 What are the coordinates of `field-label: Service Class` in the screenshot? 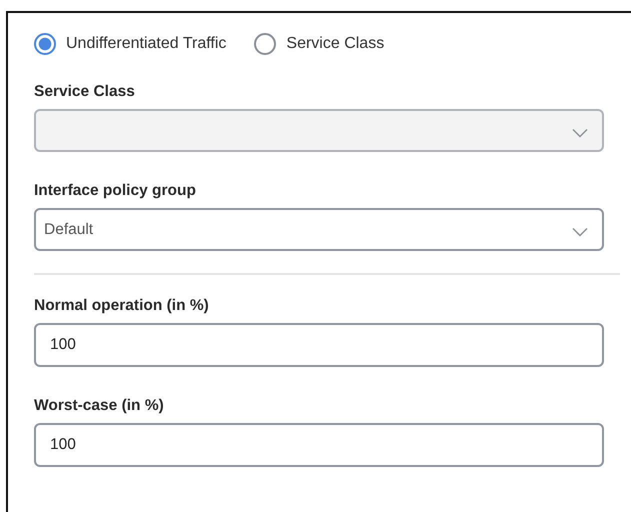 It's located at (85, 92).